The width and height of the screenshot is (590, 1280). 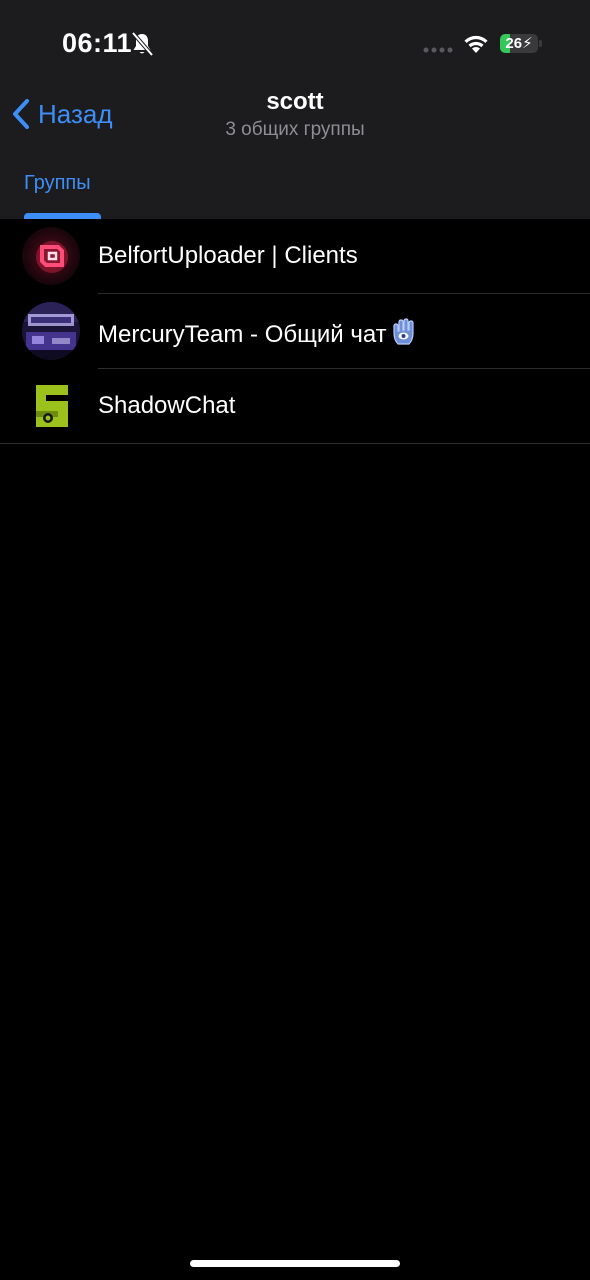 What do you see at coordinates (295, 101) in the screenshot?
I see `page-title: scott` at bounding box center [295, 101].